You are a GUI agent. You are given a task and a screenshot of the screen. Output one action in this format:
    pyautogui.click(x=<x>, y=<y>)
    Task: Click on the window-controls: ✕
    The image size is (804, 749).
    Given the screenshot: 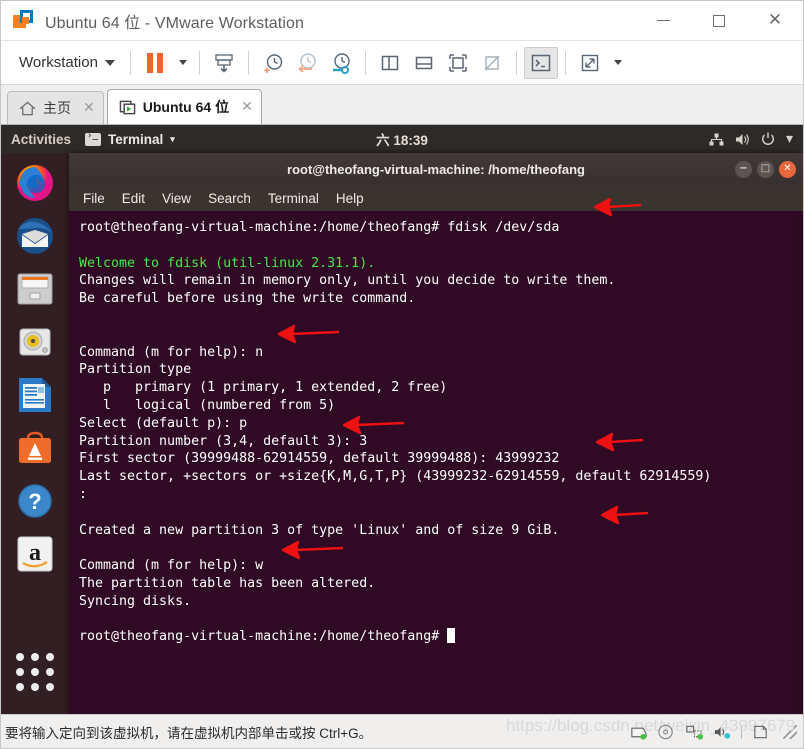 What is the action you would take?
    pyautogui.click(x=719, y=20)
    